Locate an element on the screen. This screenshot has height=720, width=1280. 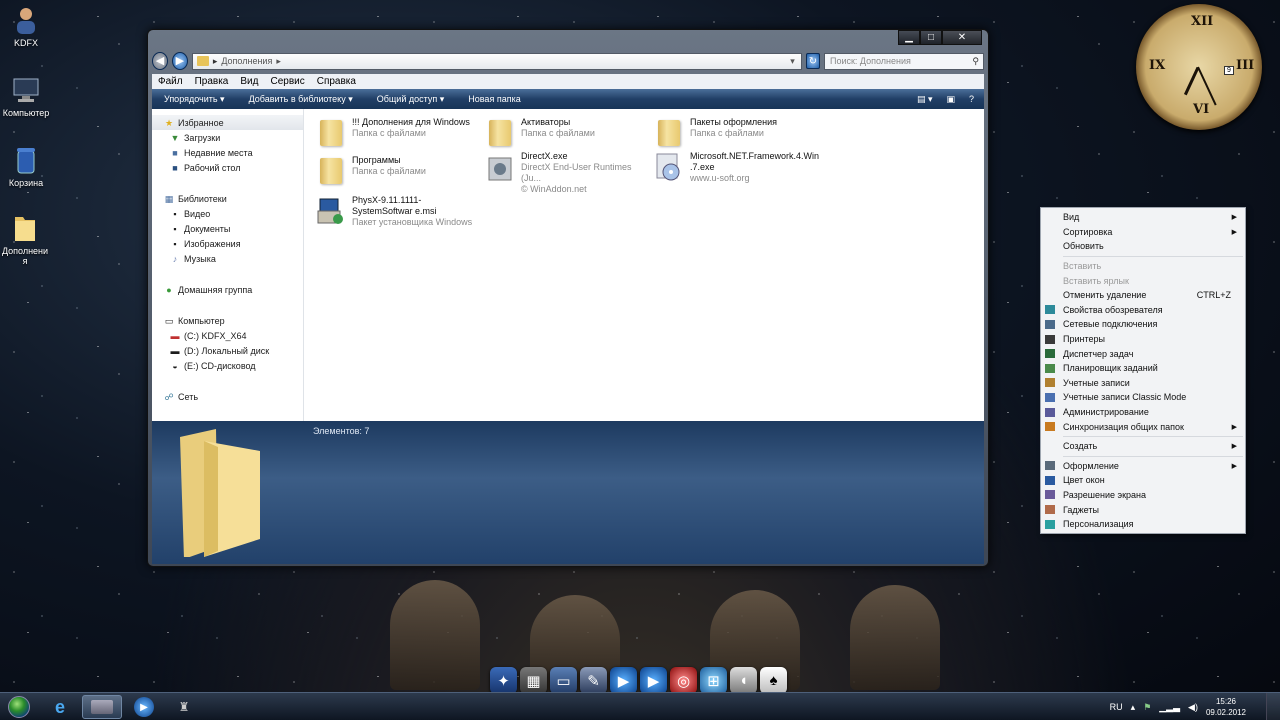
close-button: ✕ is located at coordinates (962, 37).